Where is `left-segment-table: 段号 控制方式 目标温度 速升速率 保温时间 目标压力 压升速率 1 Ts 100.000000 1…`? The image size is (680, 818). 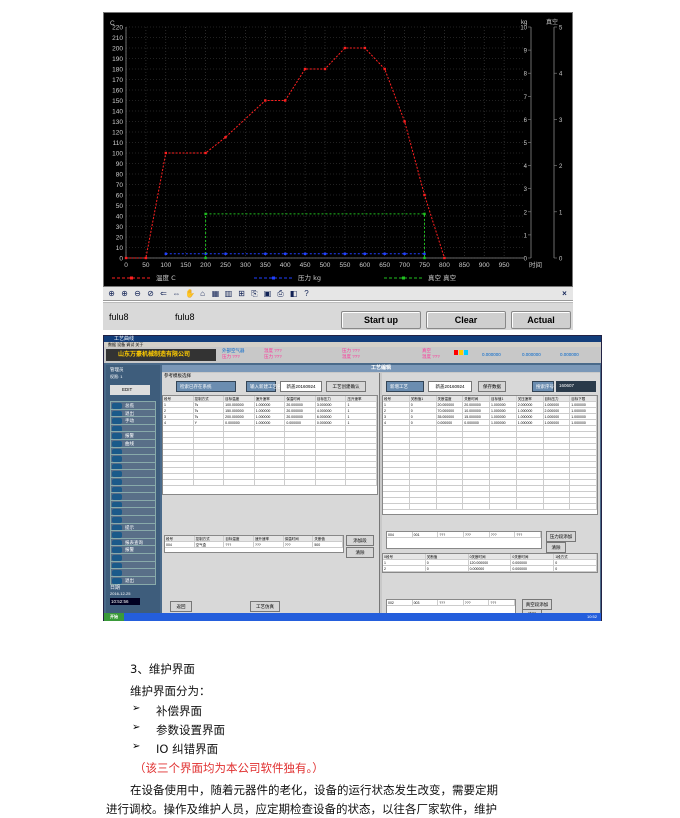 left-segment-table: 段号 控制方式 目标温度 速升速率 保温时间 目标压力 压升速率 1 Ts 100.000000 1… is located at coordinates (270, 445).